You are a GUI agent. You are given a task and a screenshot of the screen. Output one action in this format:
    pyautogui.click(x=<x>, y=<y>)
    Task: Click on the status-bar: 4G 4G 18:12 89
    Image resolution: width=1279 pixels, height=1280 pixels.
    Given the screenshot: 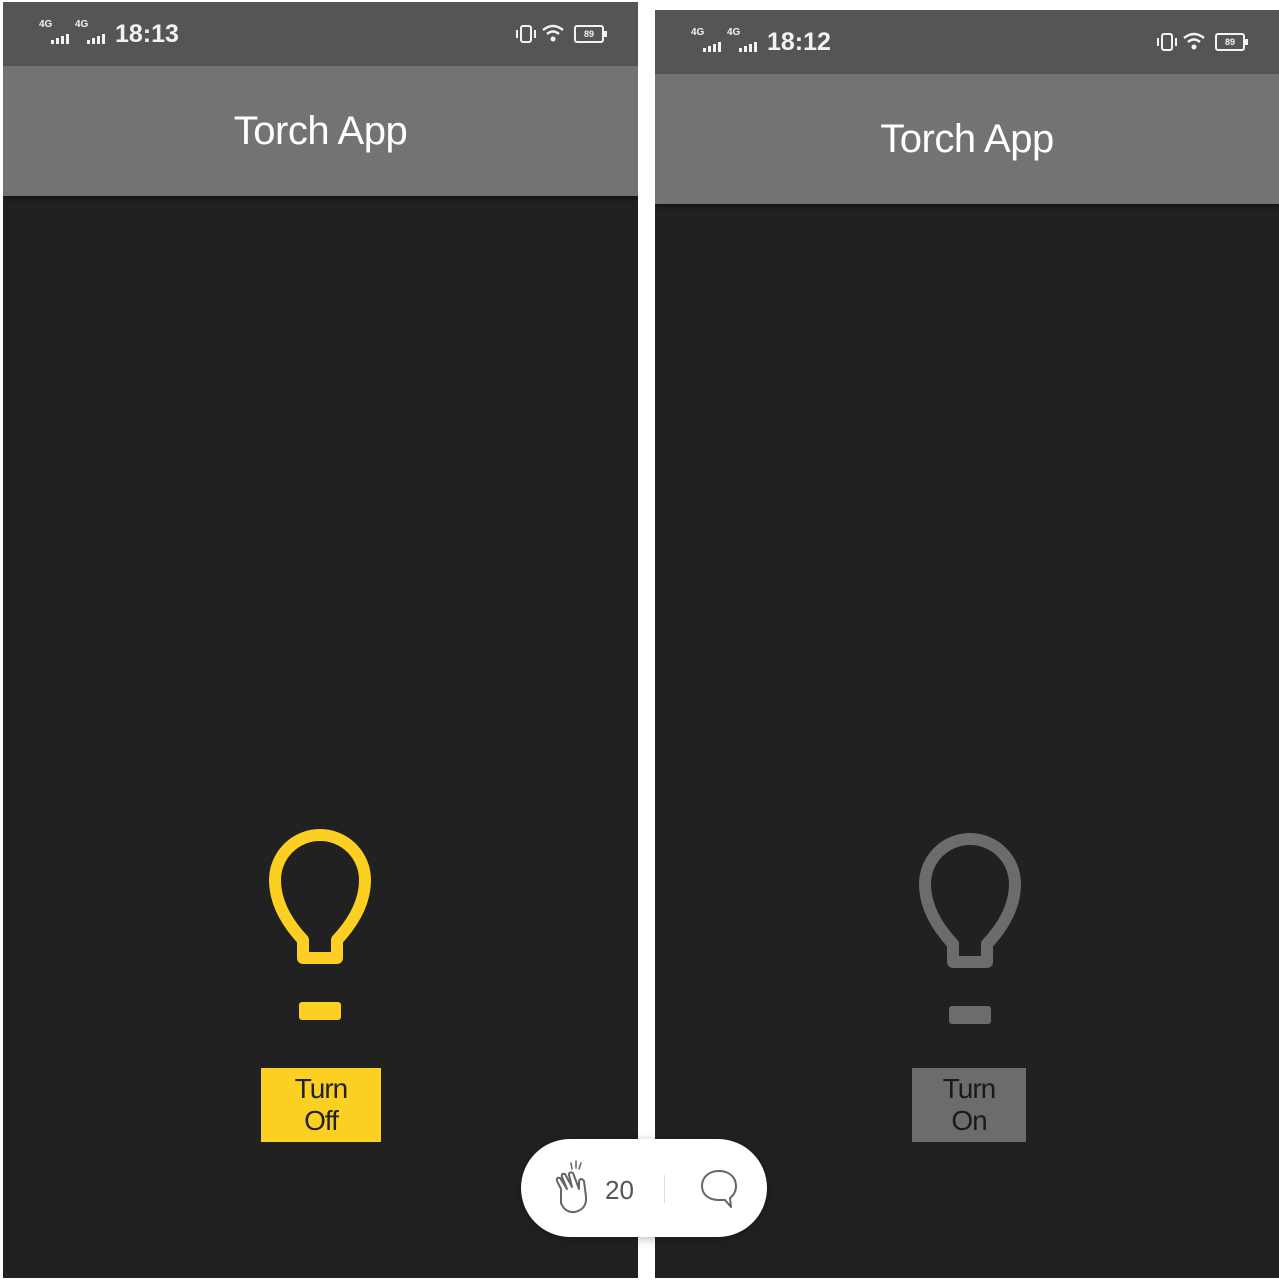 What is the action you would take?
    pyautogui.click(x=967, y=42)
    